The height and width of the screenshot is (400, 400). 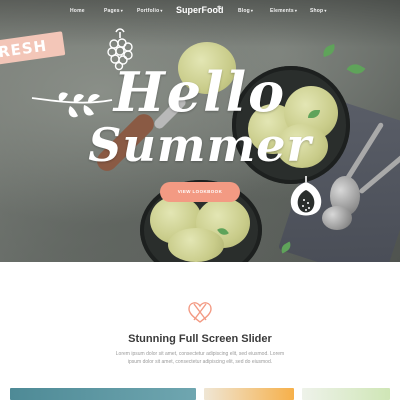 I want to click on nav-item-pages: Pages▾, so click(x=113, y=11).